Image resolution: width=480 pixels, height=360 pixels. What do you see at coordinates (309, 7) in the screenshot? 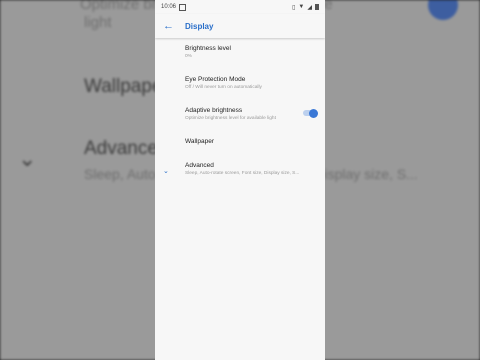
I see `signal-icon: ◢` at bounding box center [309, 7].